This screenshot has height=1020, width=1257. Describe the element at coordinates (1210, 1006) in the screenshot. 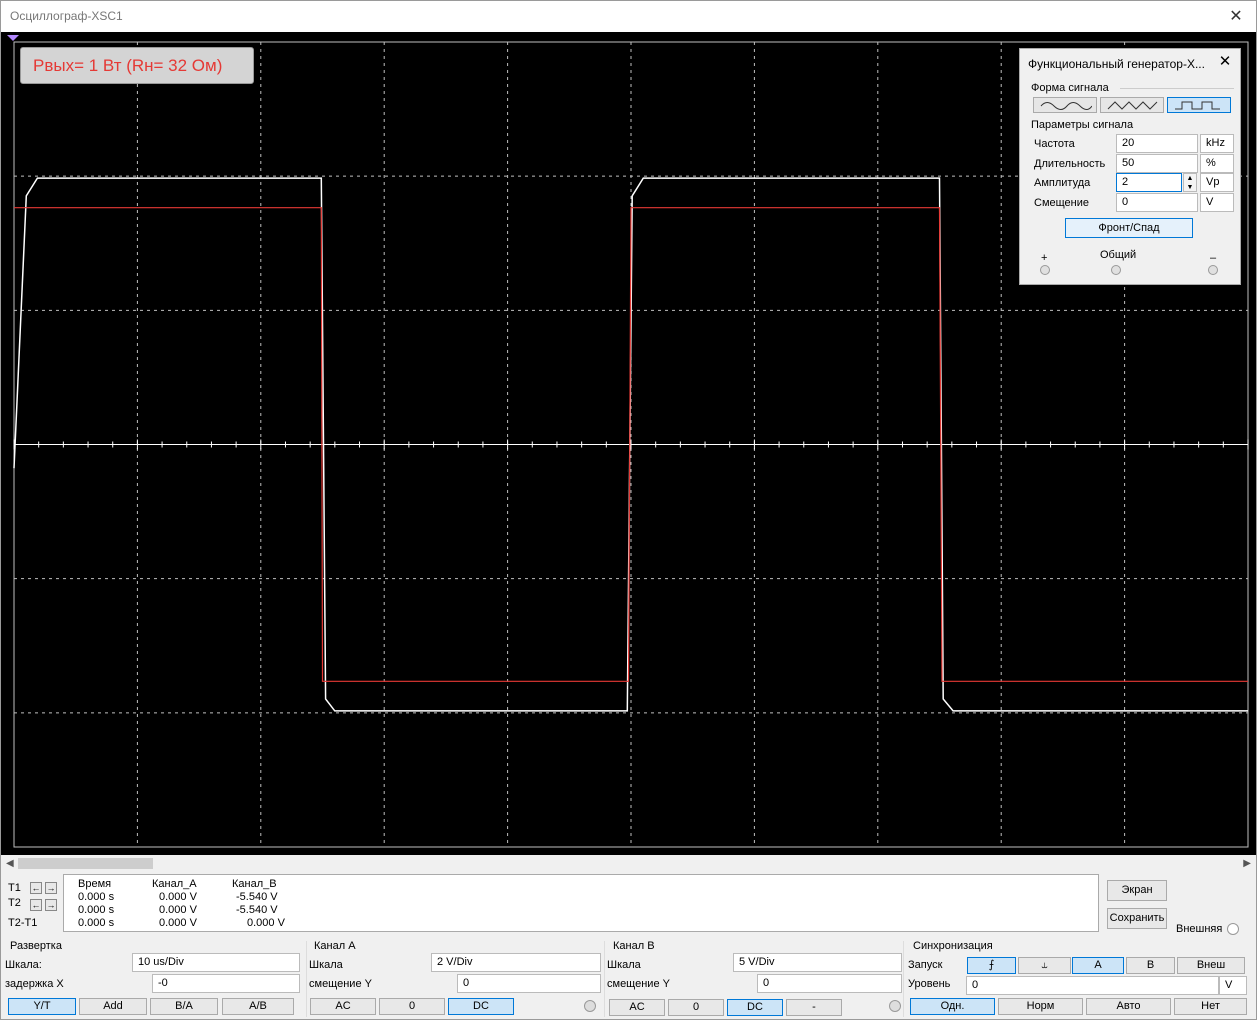

I see `trigger-none-button: Нет` at that location.